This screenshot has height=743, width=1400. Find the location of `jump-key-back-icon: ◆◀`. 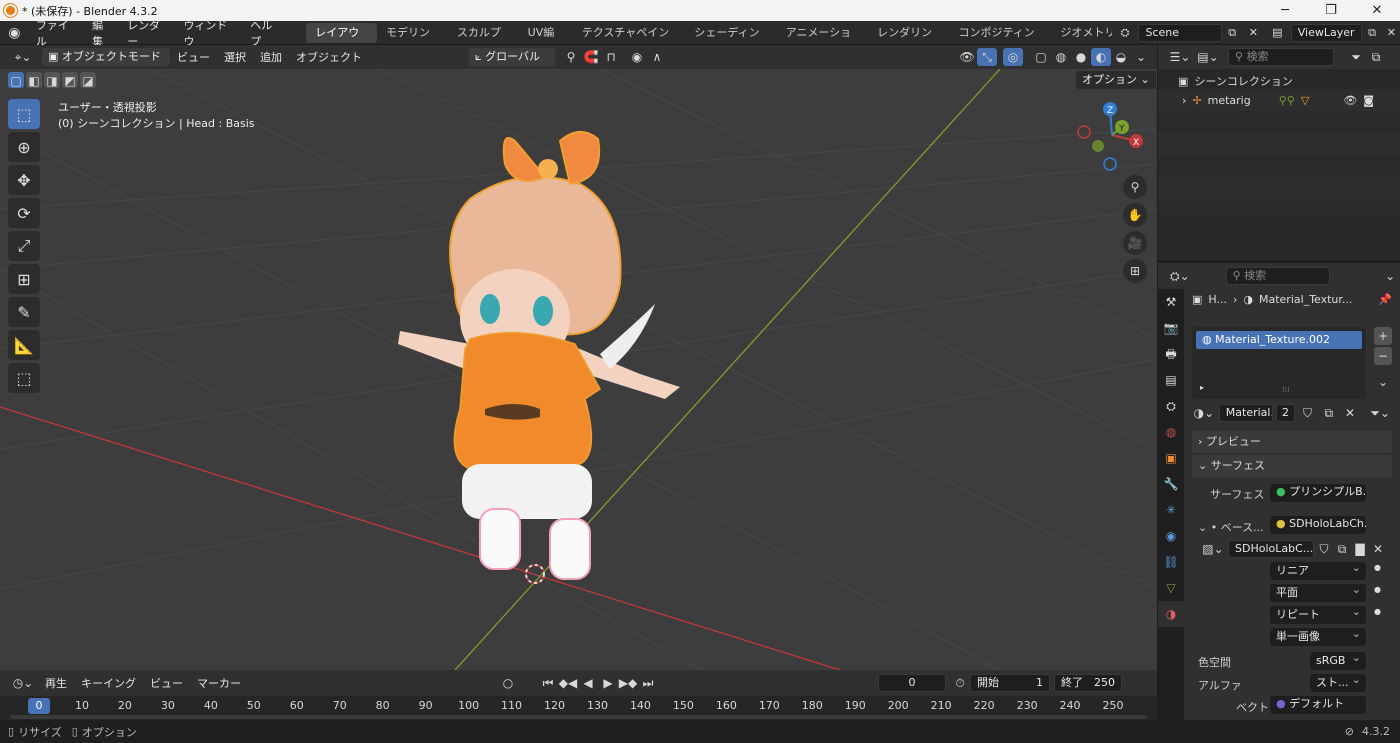

jump-key-back-icon: ◆◀ is located at coordinates (568, 683).